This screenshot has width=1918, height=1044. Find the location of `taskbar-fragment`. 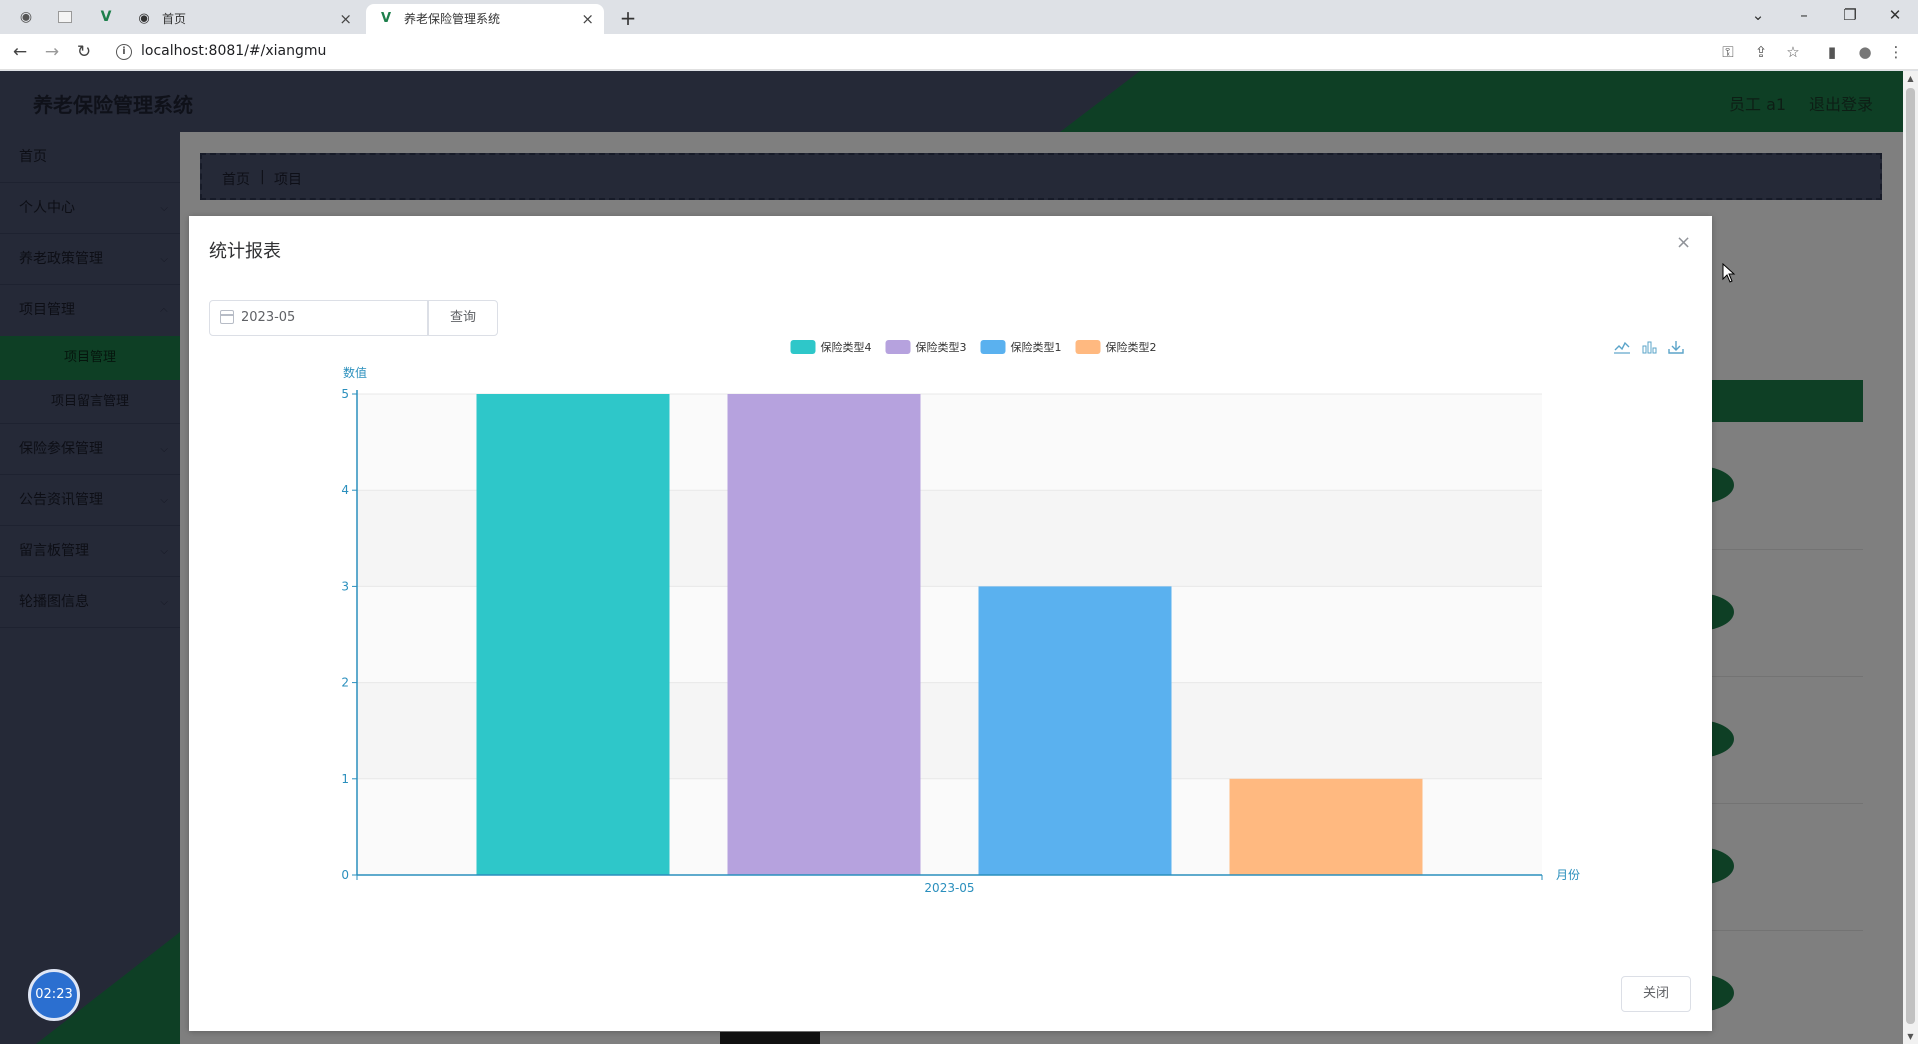

taskbar-fragment is located at coordinates (770, 1038).